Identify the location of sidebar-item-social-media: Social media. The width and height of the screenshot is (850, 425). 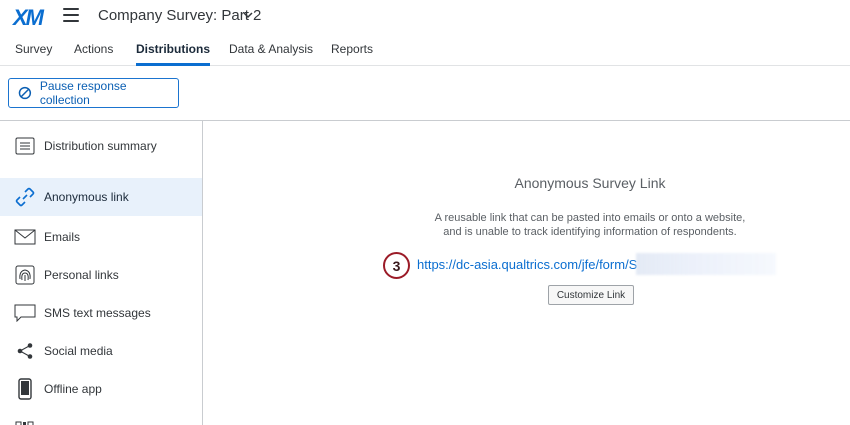
(101, 351).